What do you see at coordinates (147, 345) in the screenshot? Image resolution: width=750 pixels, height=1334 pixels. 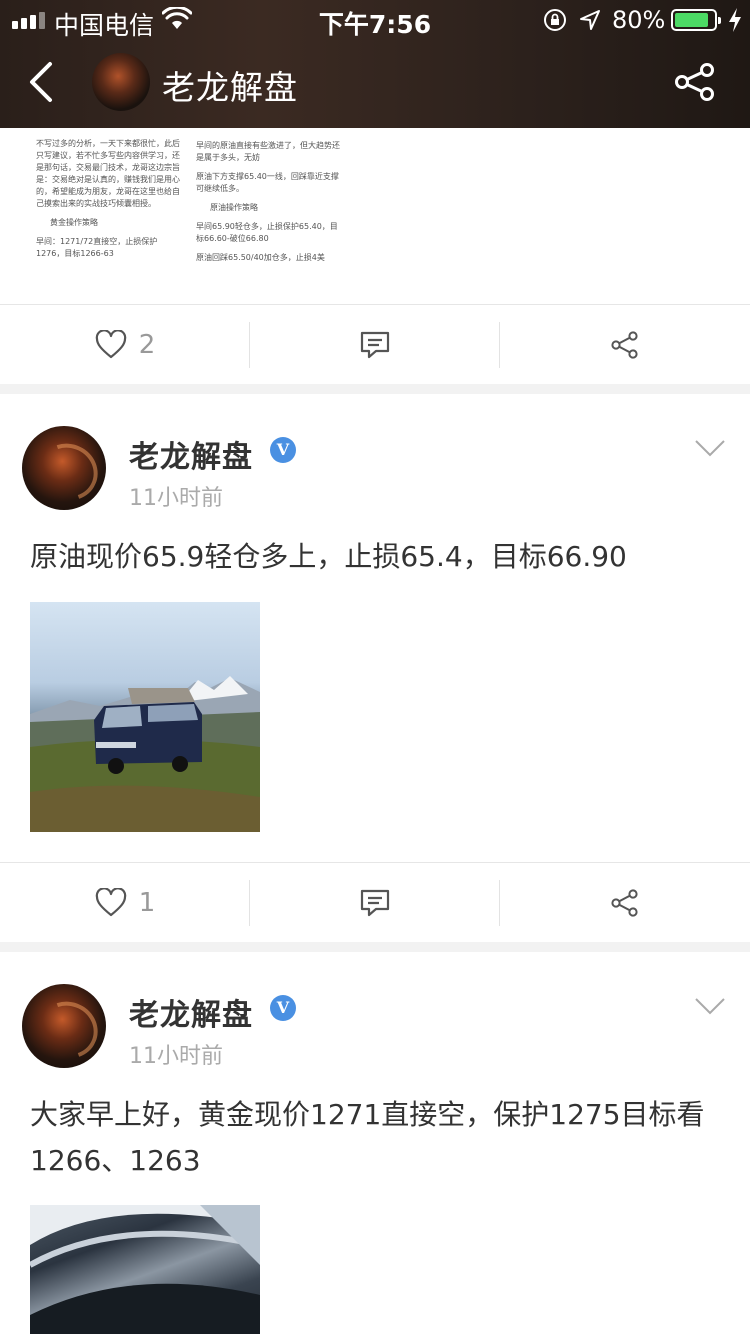 I see `like-count: 2` at bounding box center [147, 345].